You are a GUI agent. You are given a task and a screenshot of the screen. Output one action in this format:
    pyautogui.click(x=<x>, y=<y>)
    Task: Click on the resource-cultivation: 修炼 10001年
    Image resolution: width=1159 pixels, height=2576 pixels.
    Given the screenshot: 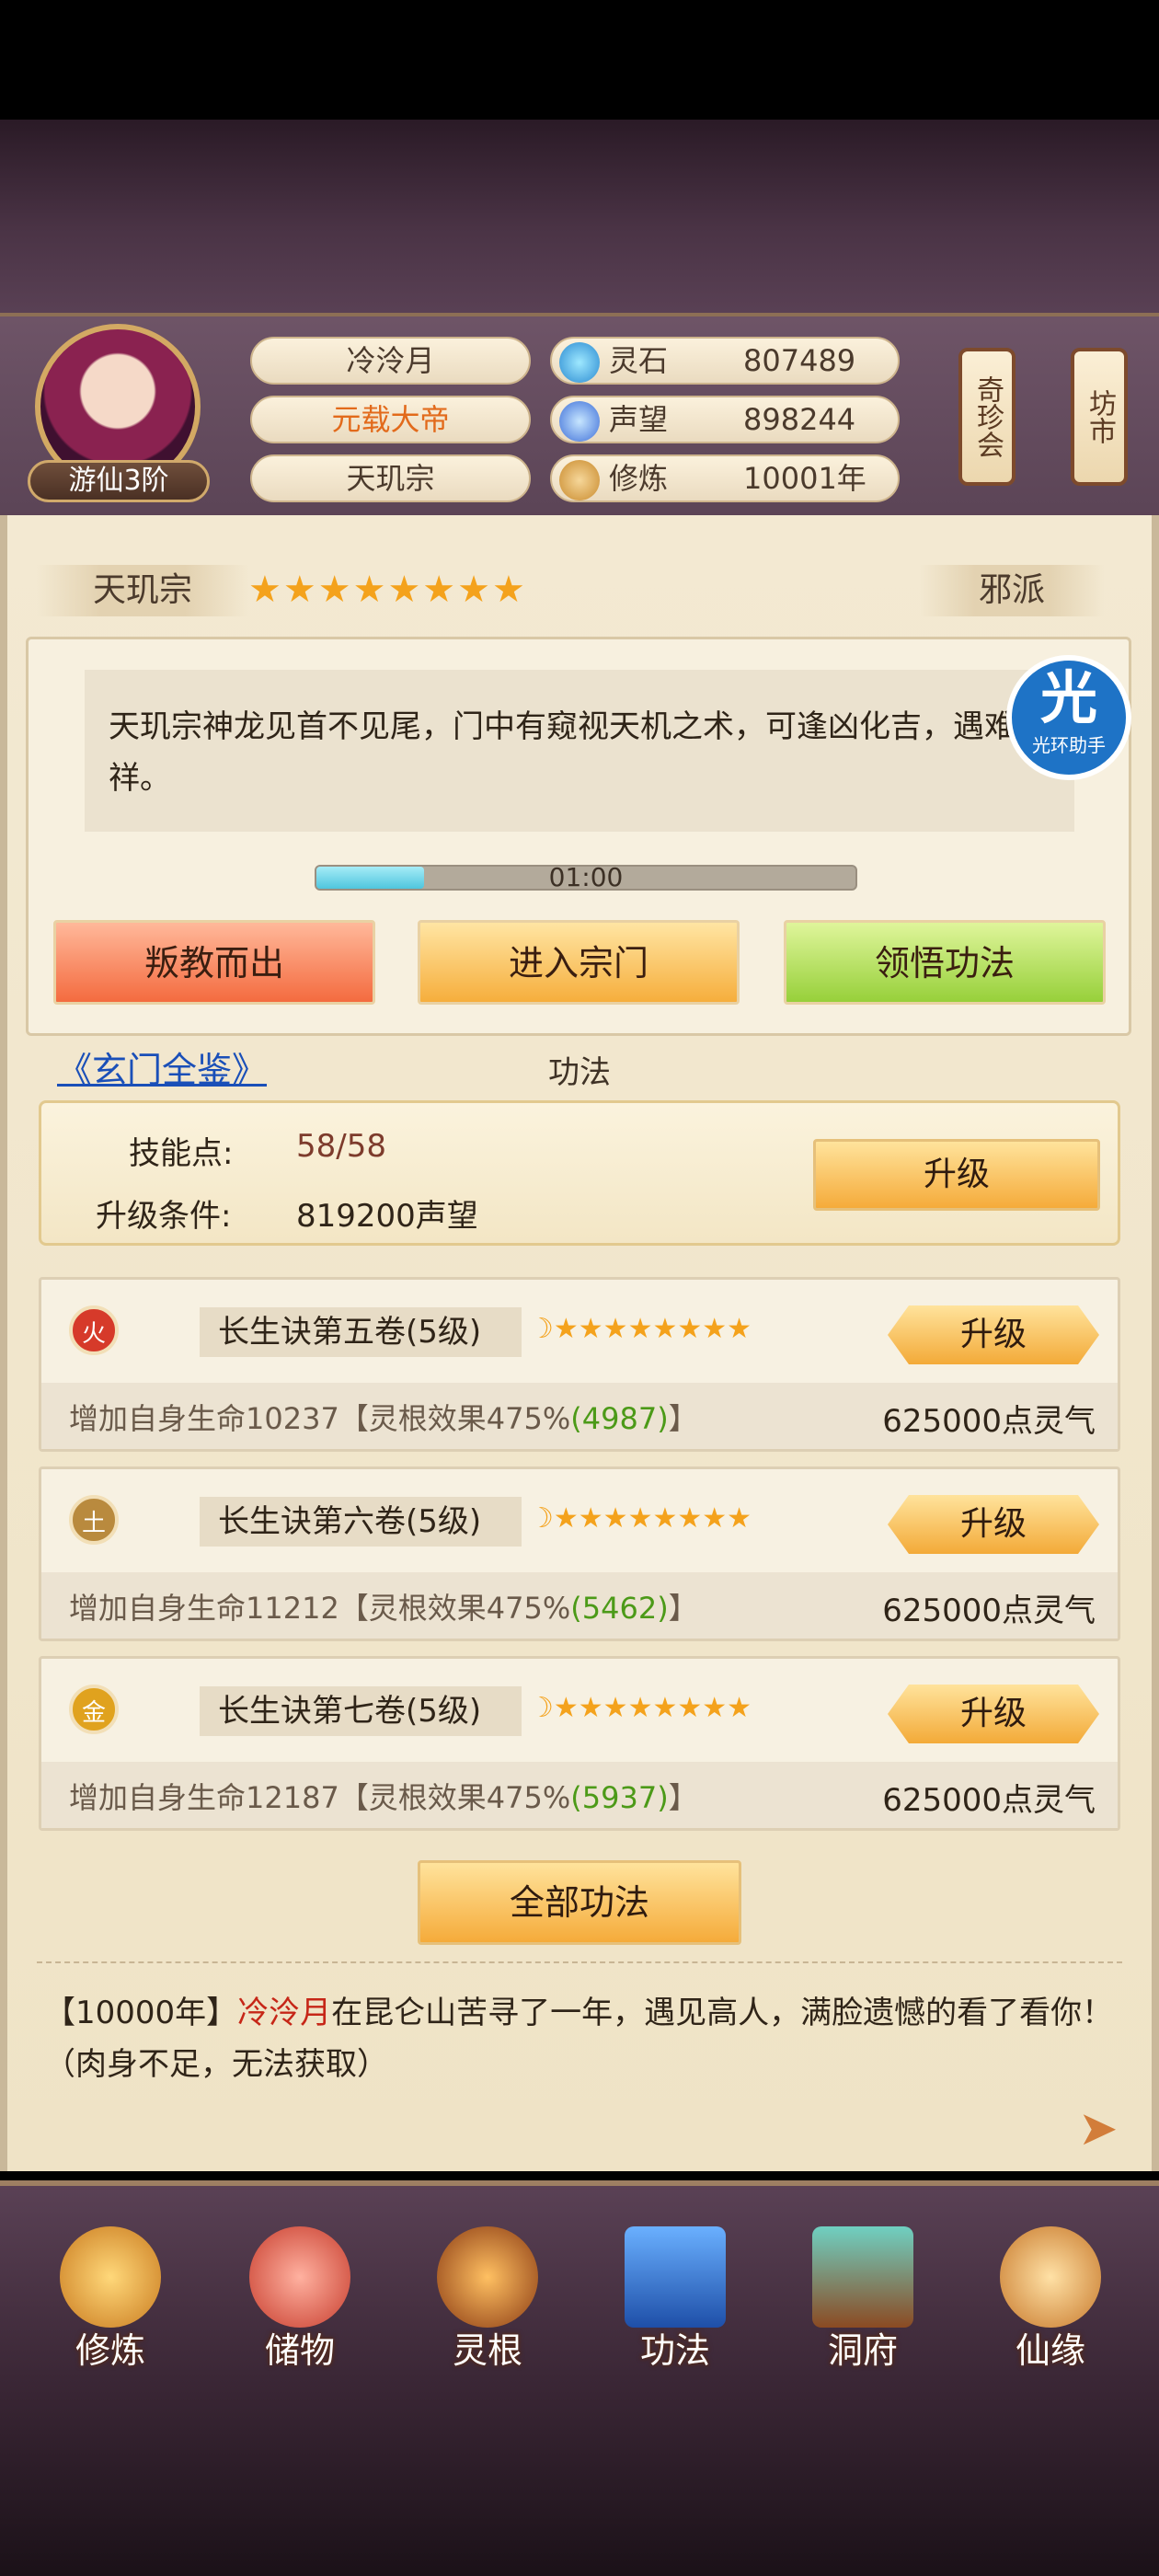 What is the action you would take?
    pyautogui.click(x=725, y=478)
    